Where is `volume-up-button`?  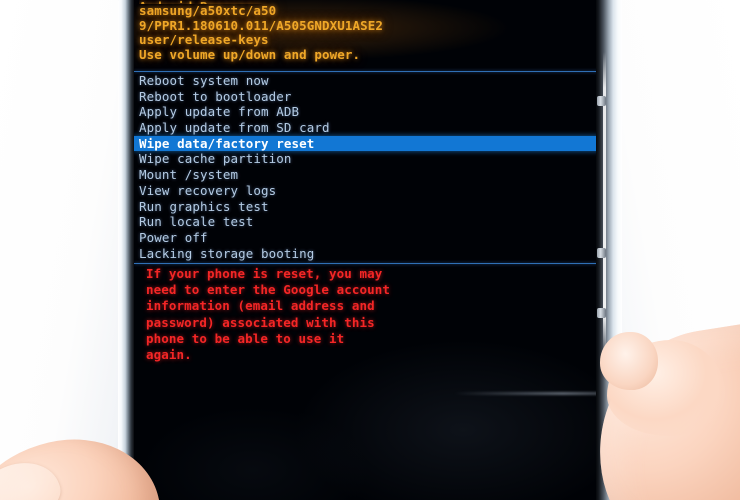 volume-up-button is located at coordinates (601, 253).